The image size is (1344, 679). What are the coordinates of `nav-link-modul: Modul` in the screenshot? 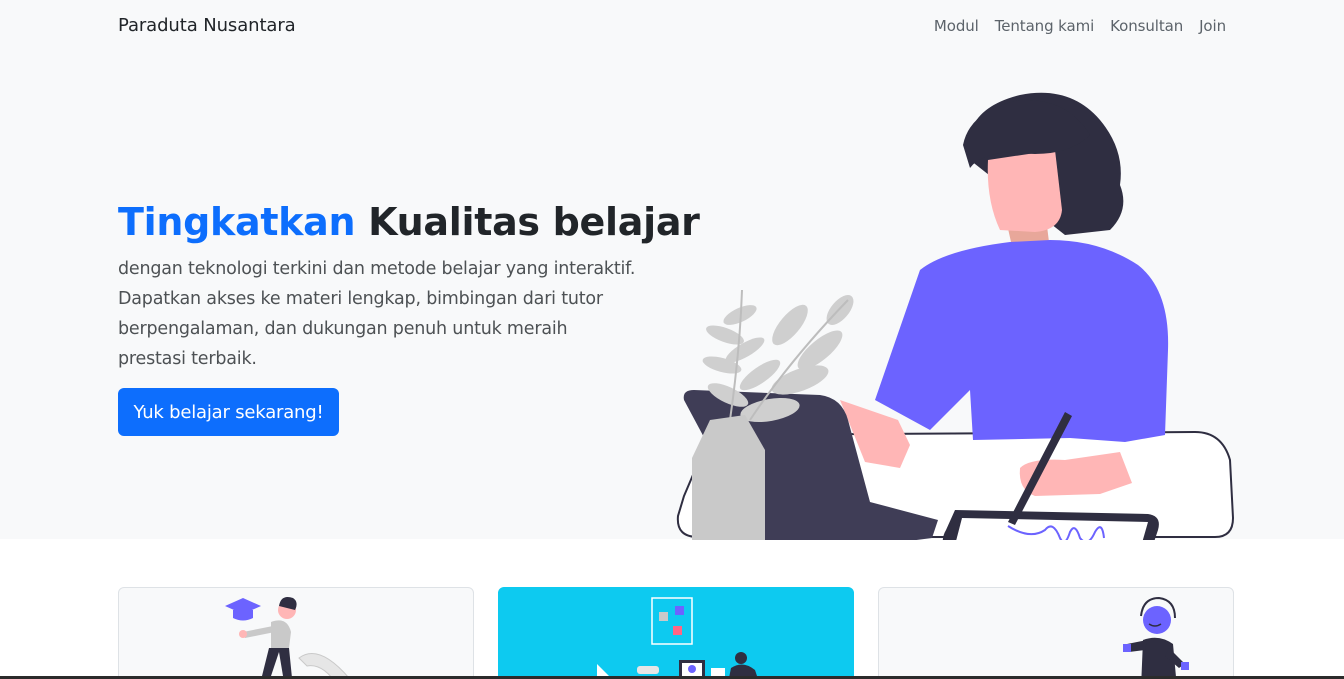 It's located at (956, 26).